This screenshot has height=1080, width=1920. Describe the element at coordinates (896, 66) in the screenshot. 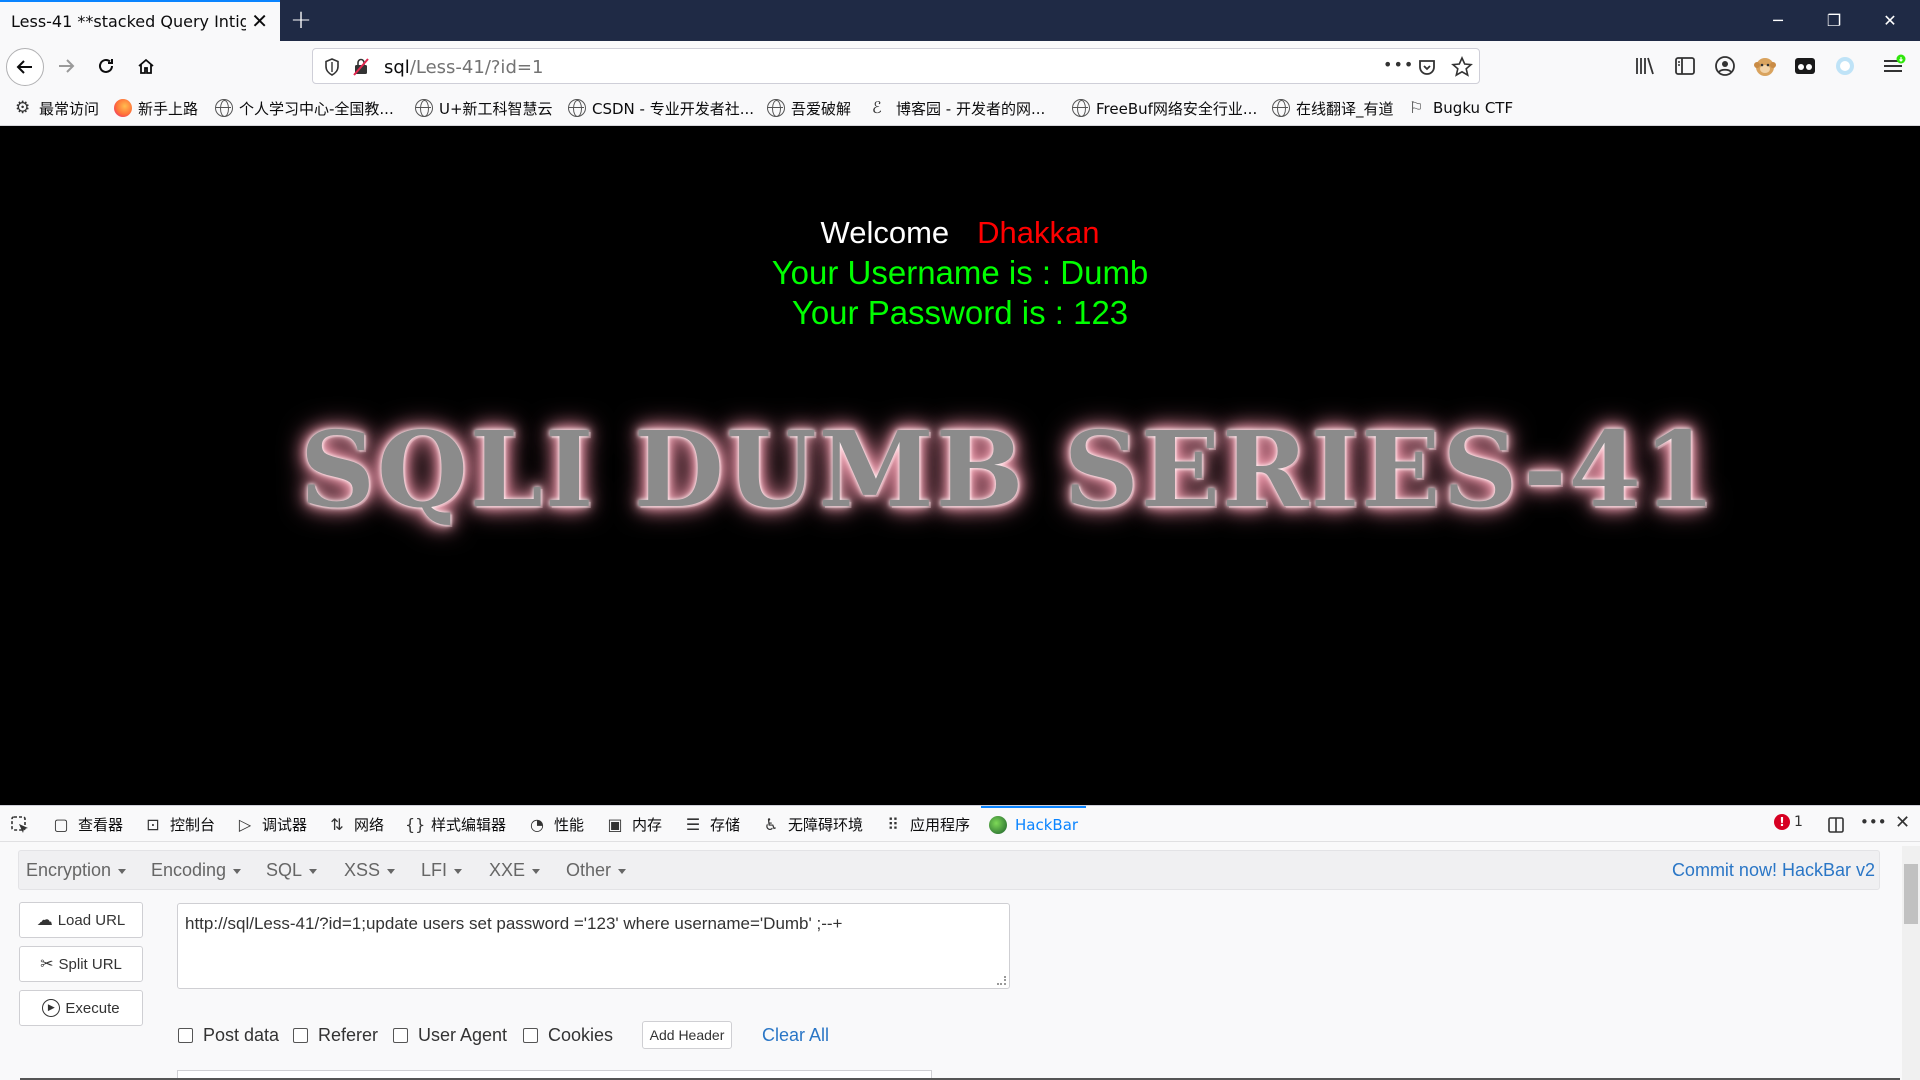

I see `url-bar: sql/Less-41/?id=1 •••` at that location.